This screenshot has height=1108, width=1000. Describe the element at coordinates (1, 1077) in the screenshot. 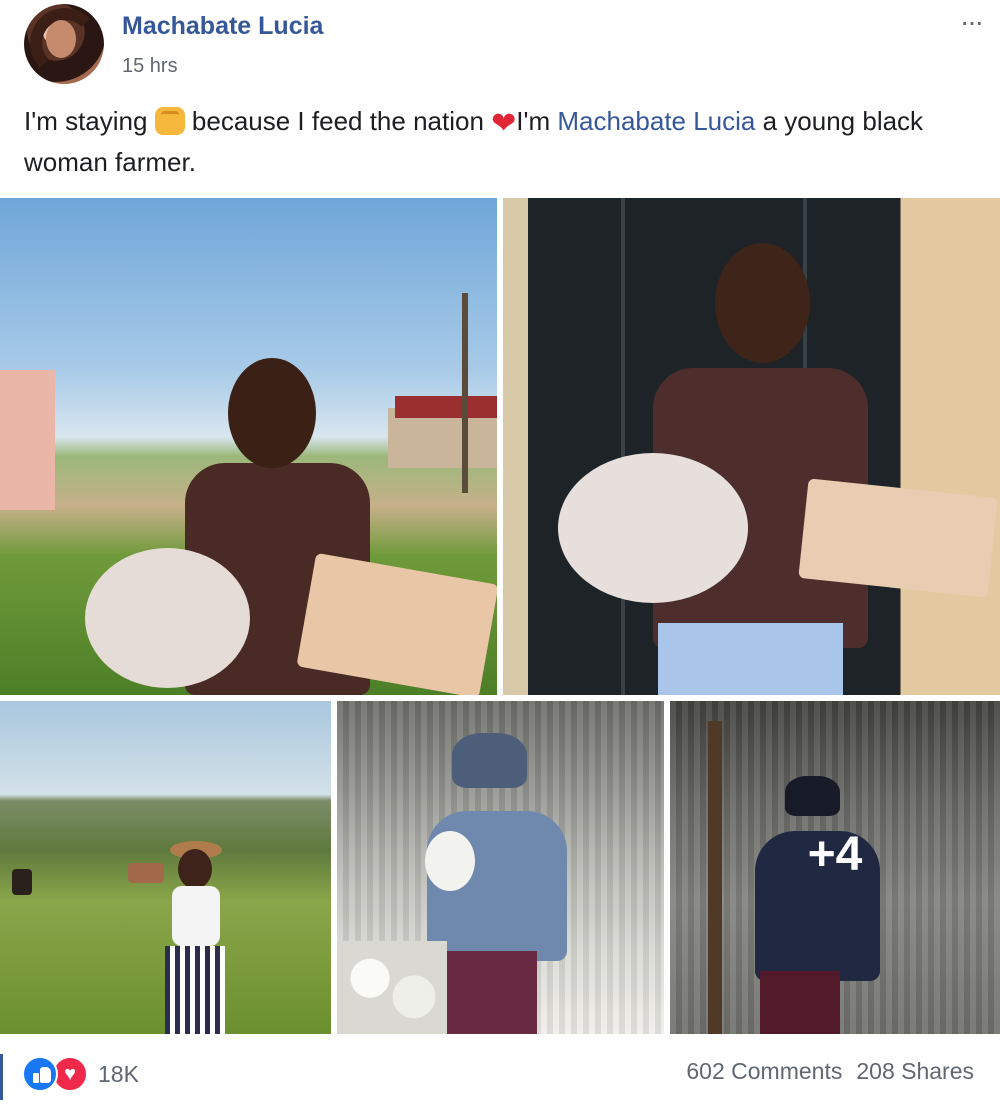

I see `footer-accent-bar` at that location.